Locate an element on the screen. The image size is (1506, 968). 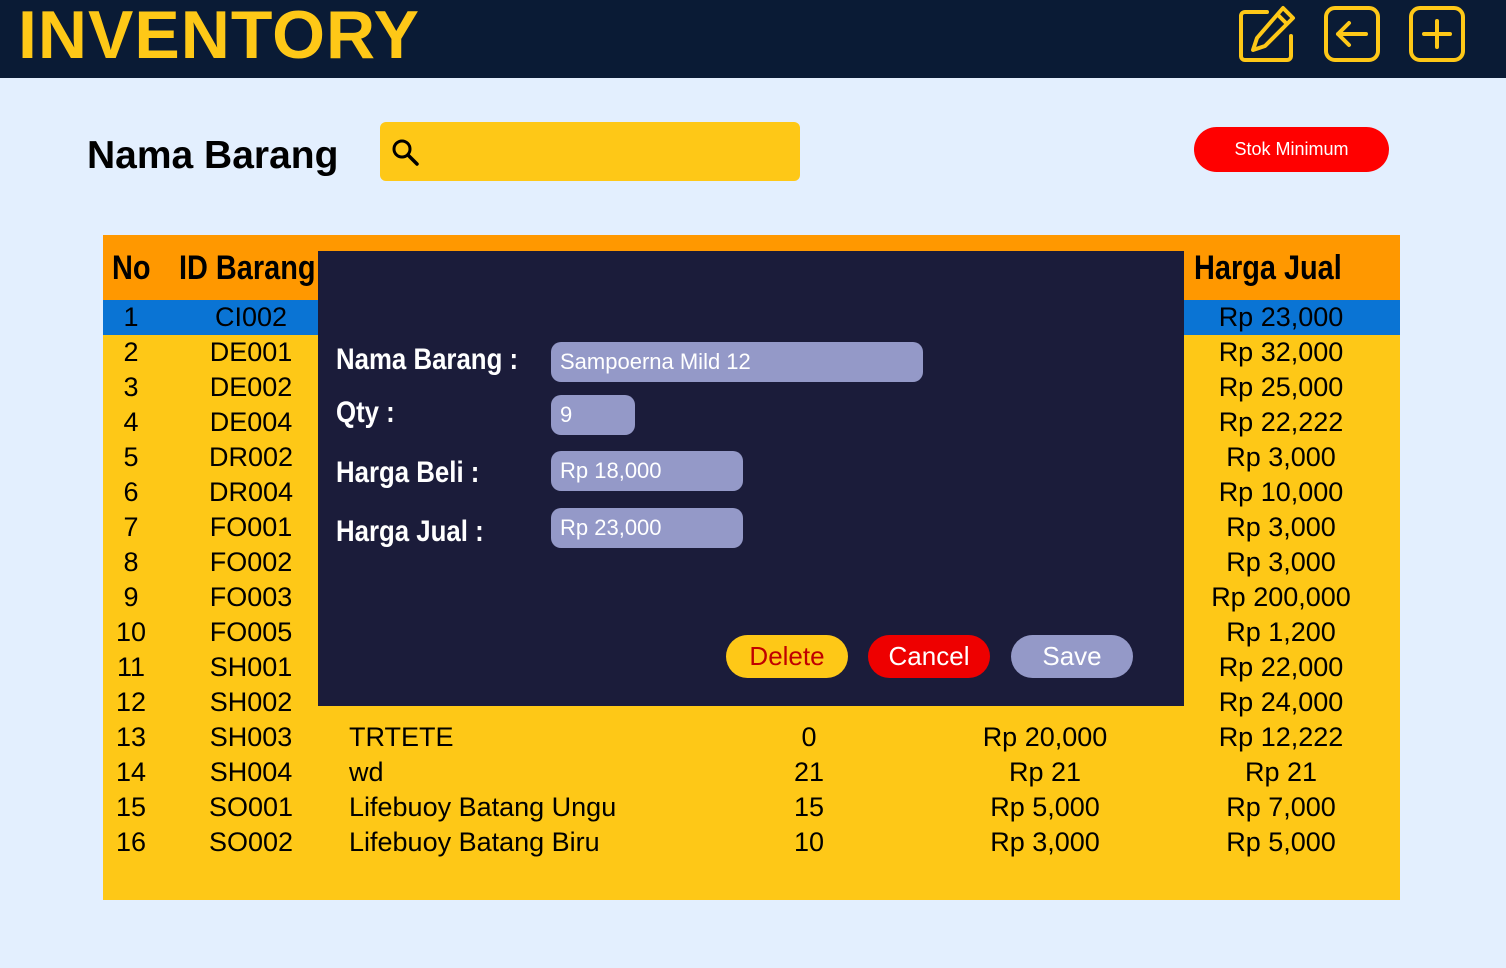
stok-minimum-button: Stok Minimum is located at coordinates (1291, 149).